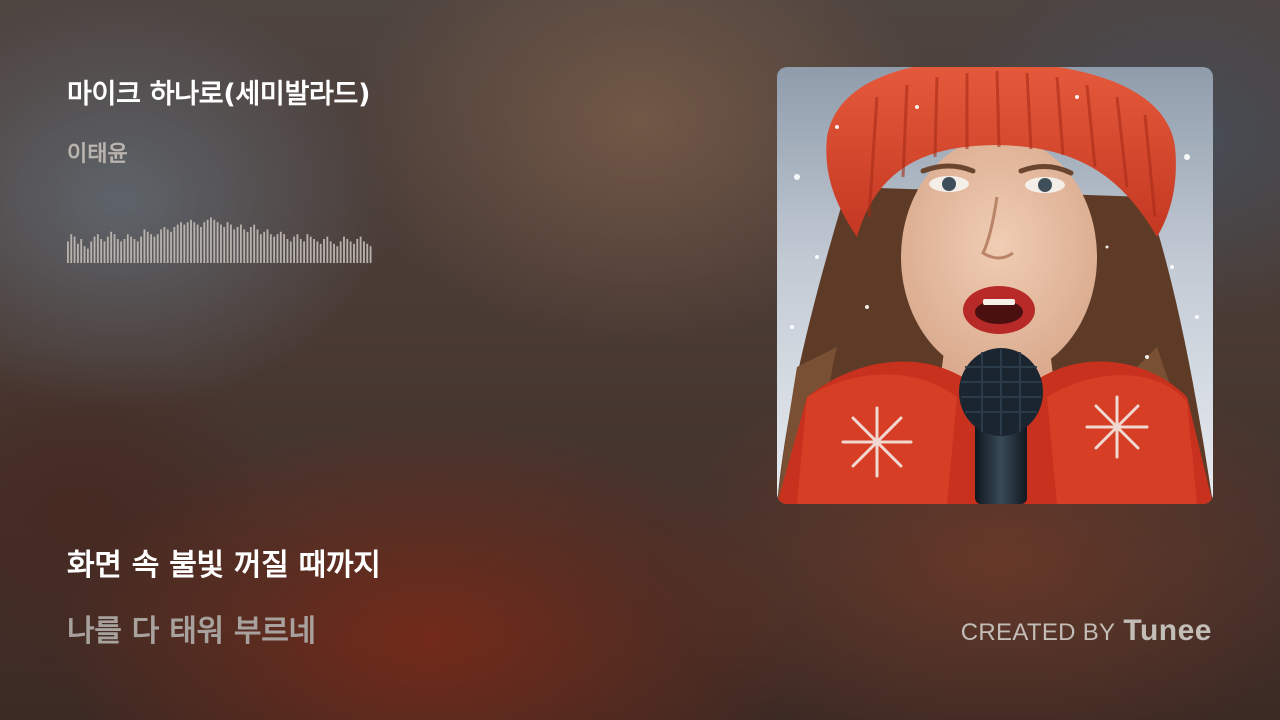 This screenshot has width=1280, height=720. What do you see at coordinates (224, 565) in the screenshot?
I see `lyric-current-line: 화면 속 불빛 꺼질 때까지` at bounding box center [224, 565].